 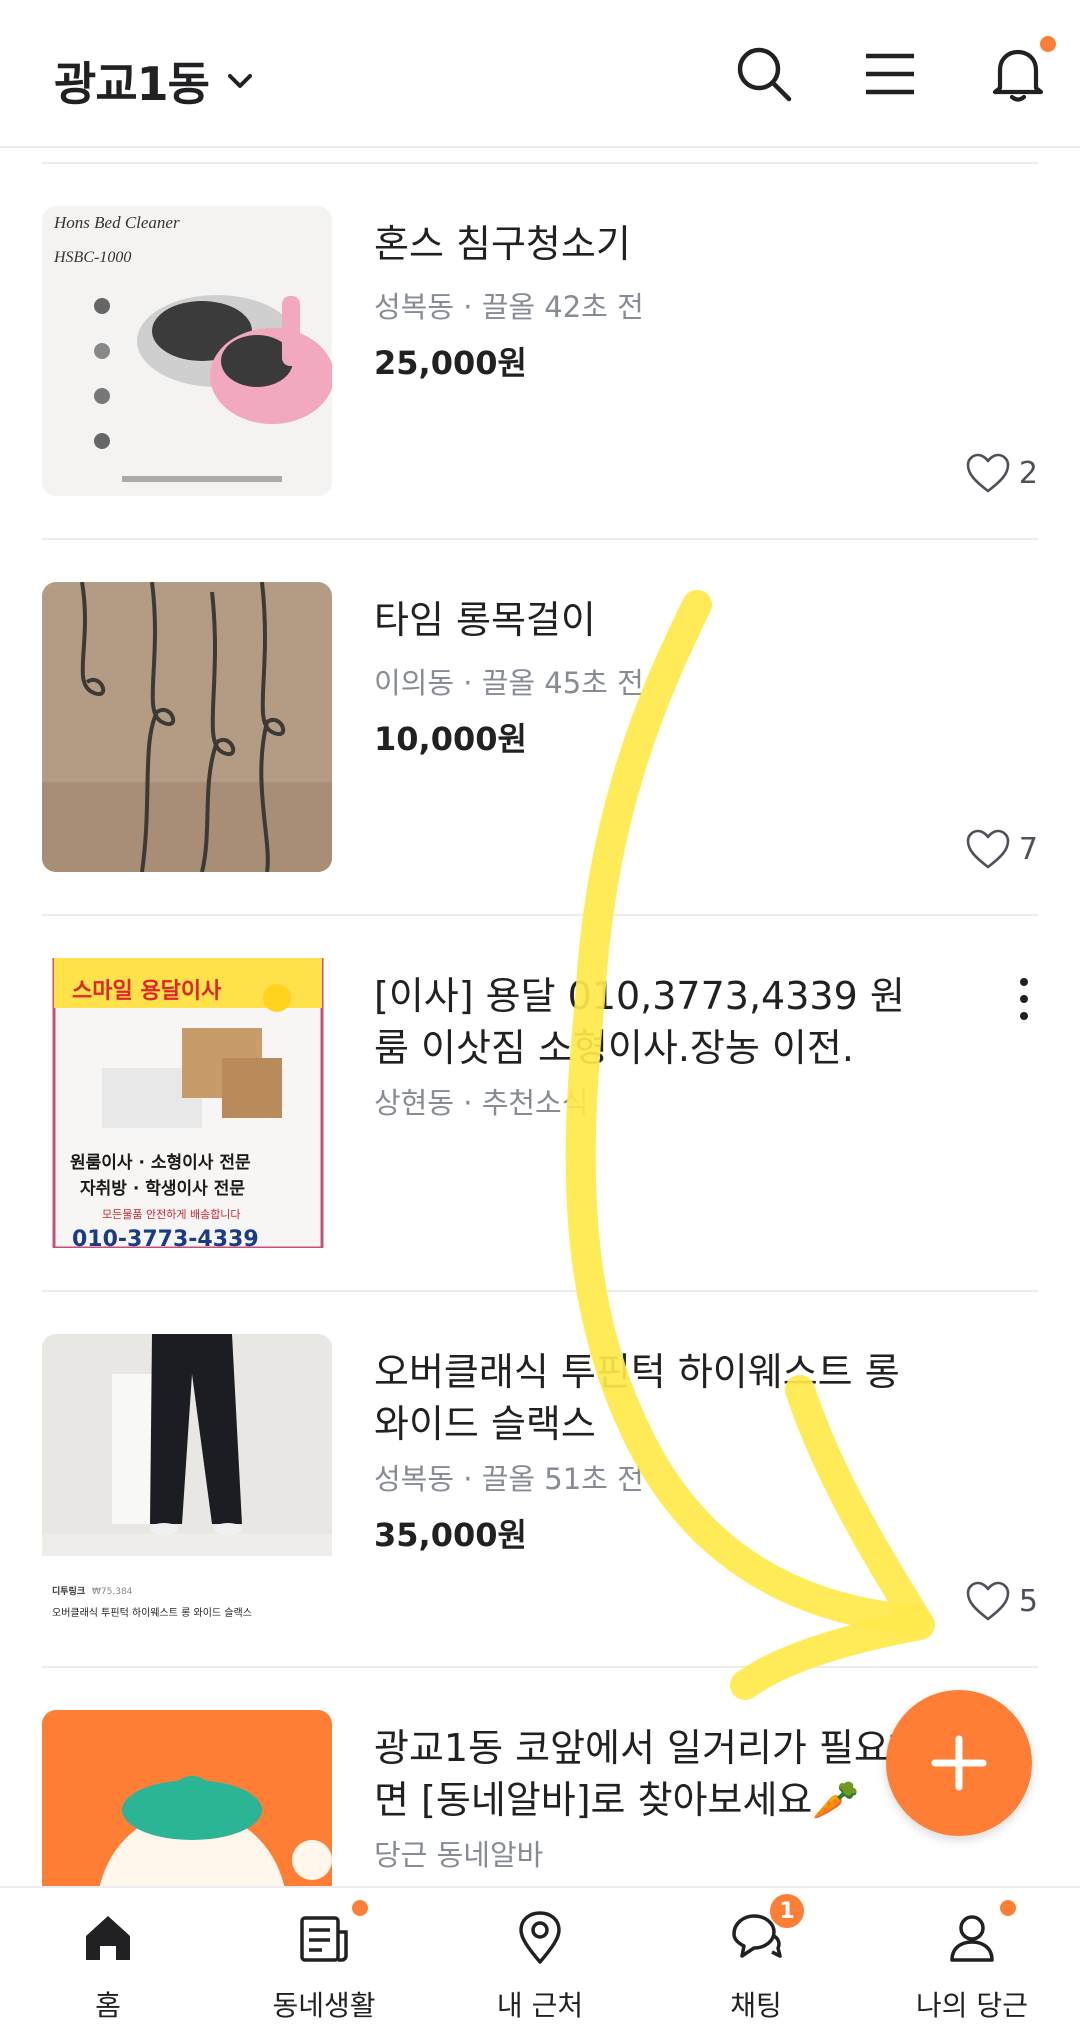 I want to click on svg-text: 오버클래식 투핀턱 하이웨스트 롱 와이드 슬랙스, so click(x=152, y=1612).